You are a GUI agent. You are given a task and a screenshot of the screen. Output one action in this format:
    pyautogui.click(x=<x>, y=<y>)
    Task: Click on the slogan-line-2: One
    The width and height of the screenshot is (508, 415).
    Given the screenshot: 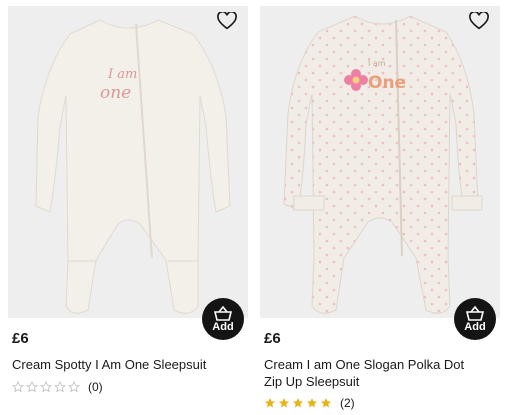 What is the action you would take?
    pyautogui.click(x=387, y=83)
    